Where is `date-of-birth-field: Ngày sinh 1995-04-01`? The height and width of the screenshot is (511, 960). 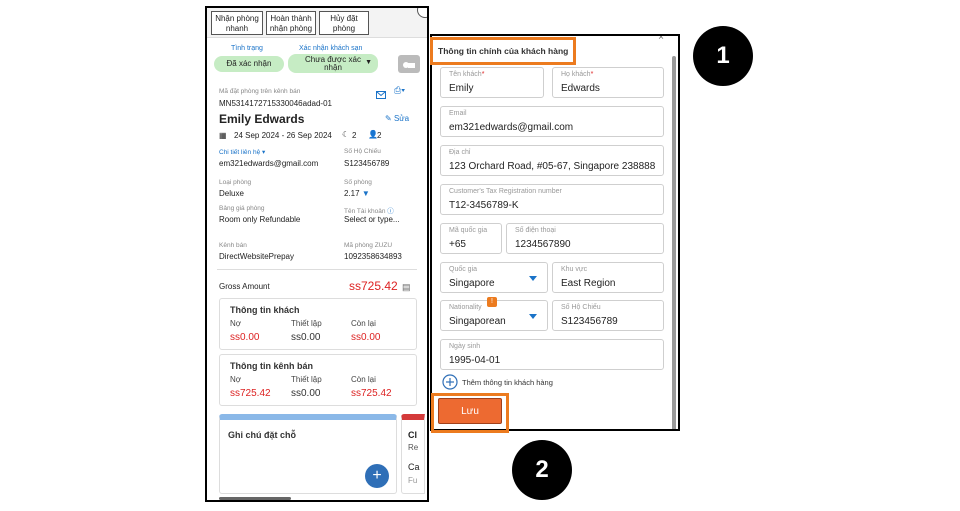
date-of-birth-field: Ngày sinh 1995-04-01 is located at coordinates (552, 354).